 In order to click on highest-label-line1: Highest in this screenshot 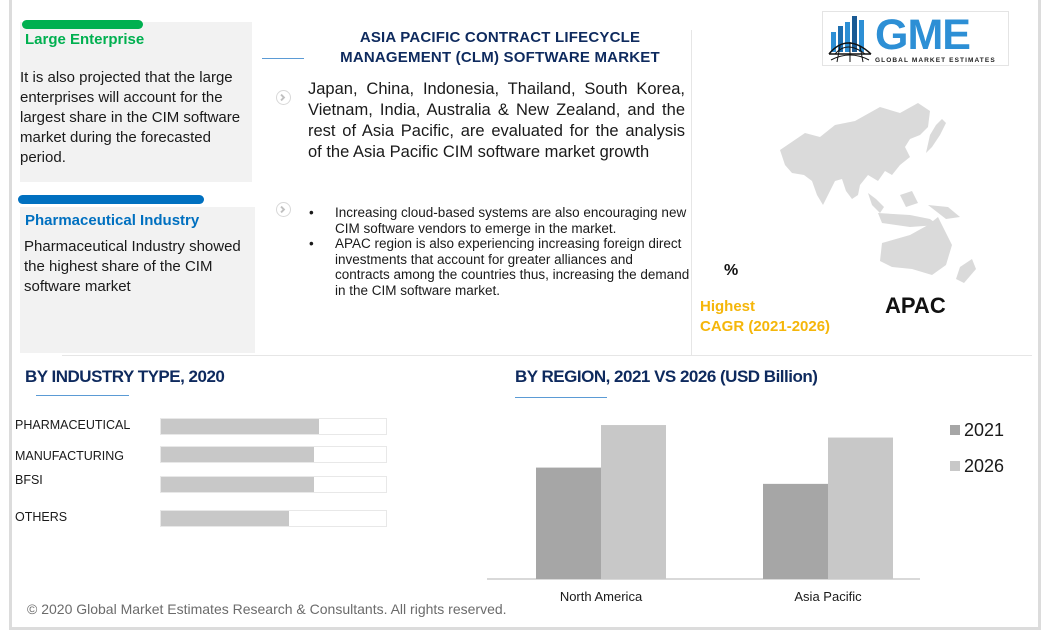, I will do `click(728, 306)`.